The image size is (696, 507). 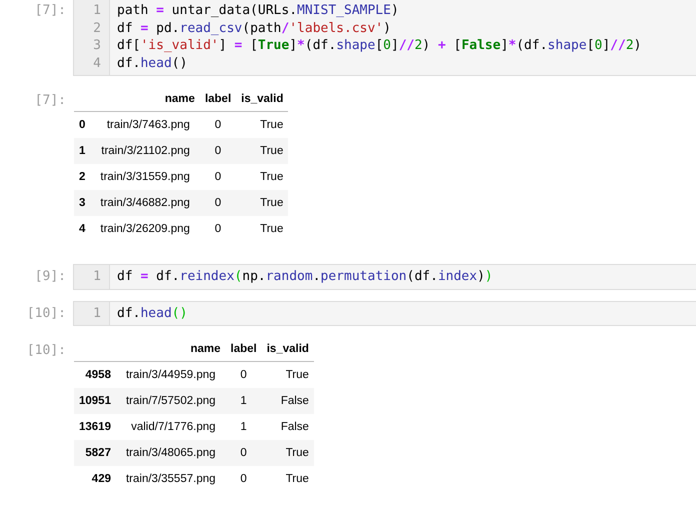 I want to click on line-number: 2, so click(x=97, y=28).